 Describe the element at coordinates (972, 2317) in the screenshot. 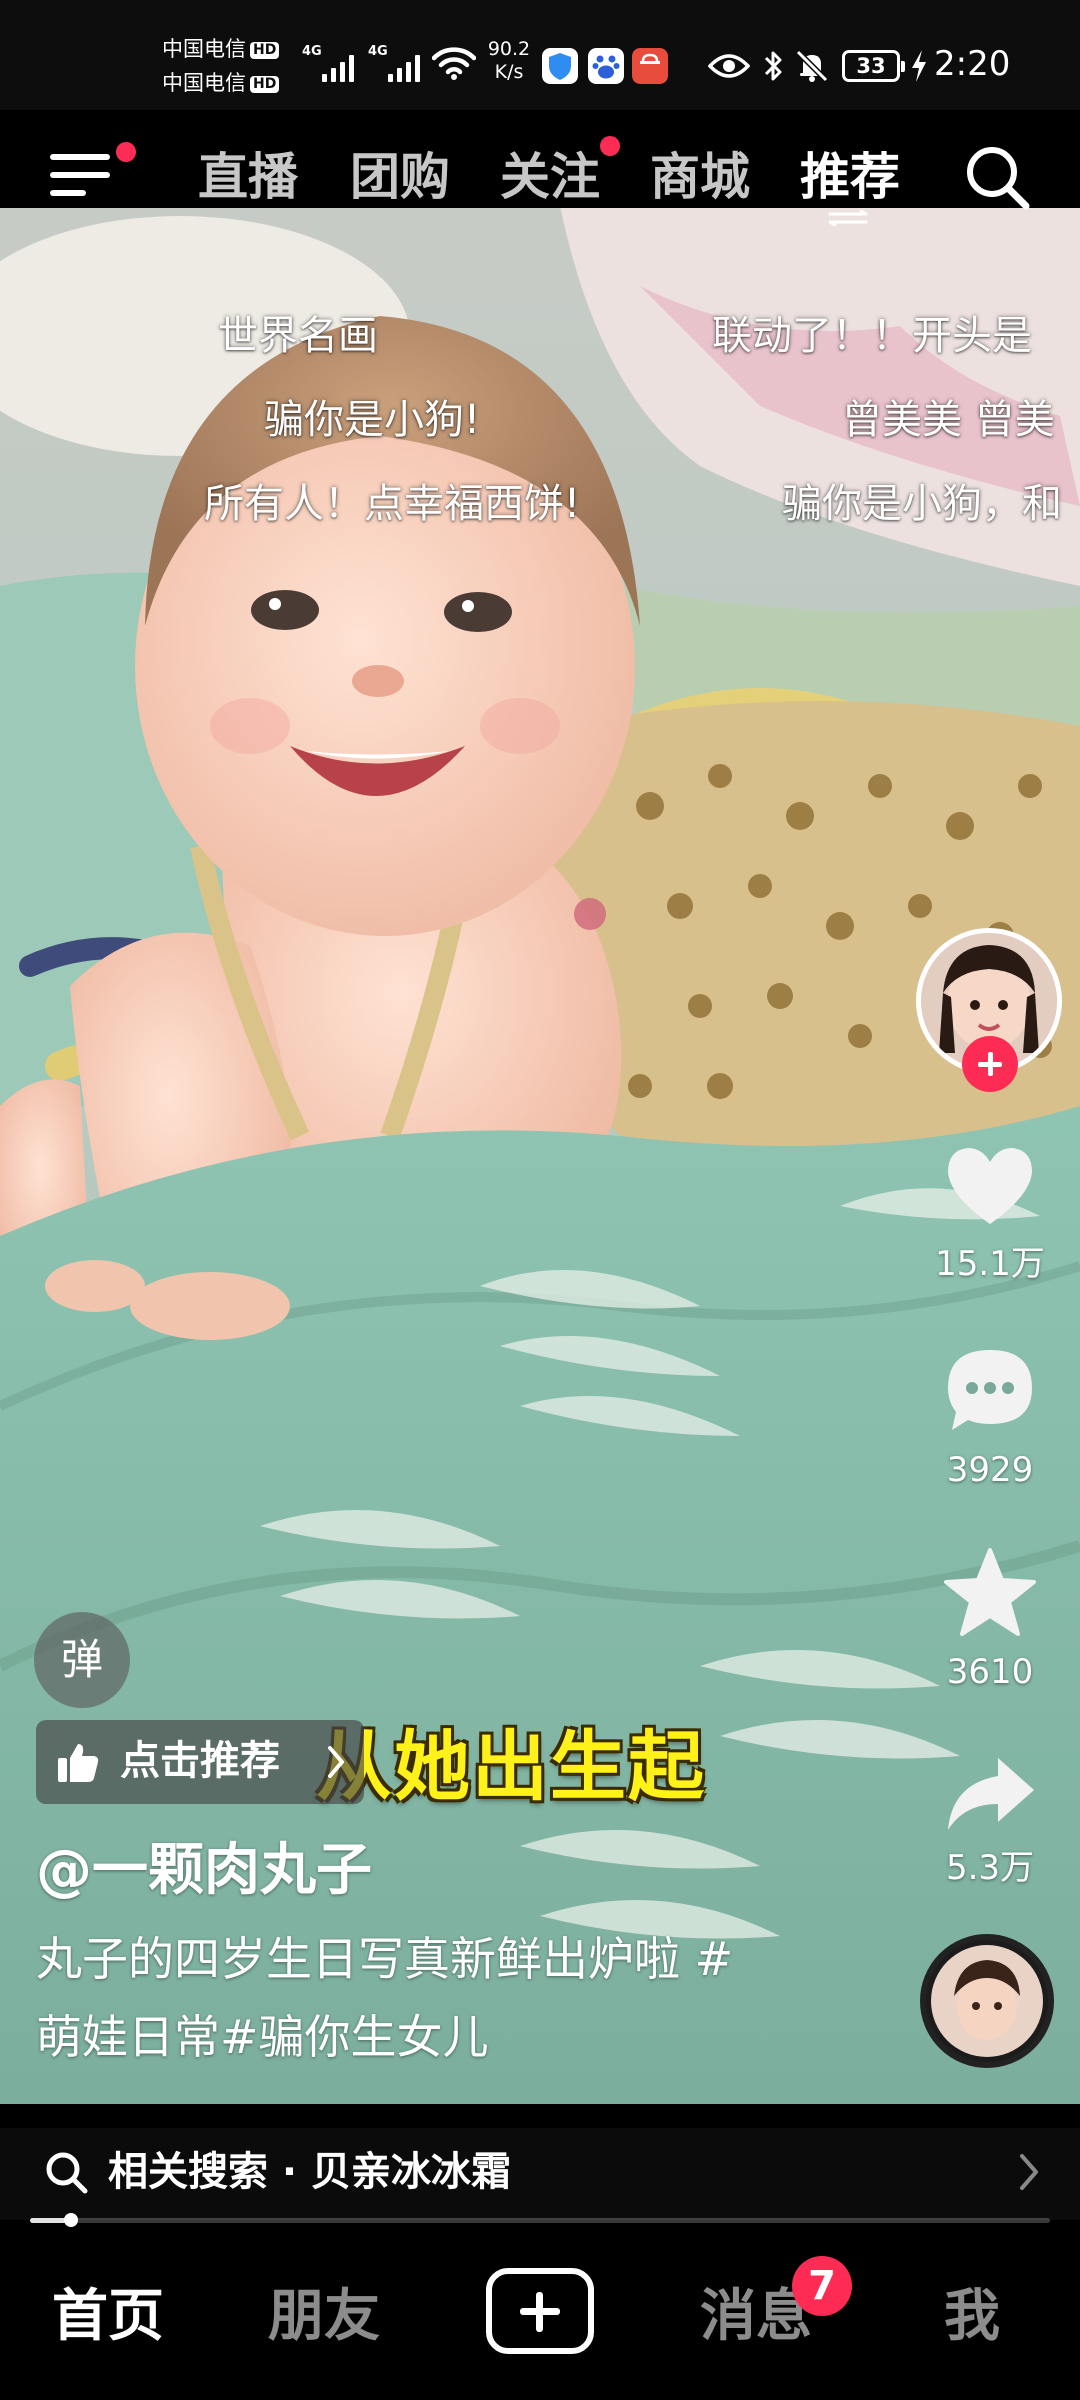

I see `nav-me: 我` at that location.